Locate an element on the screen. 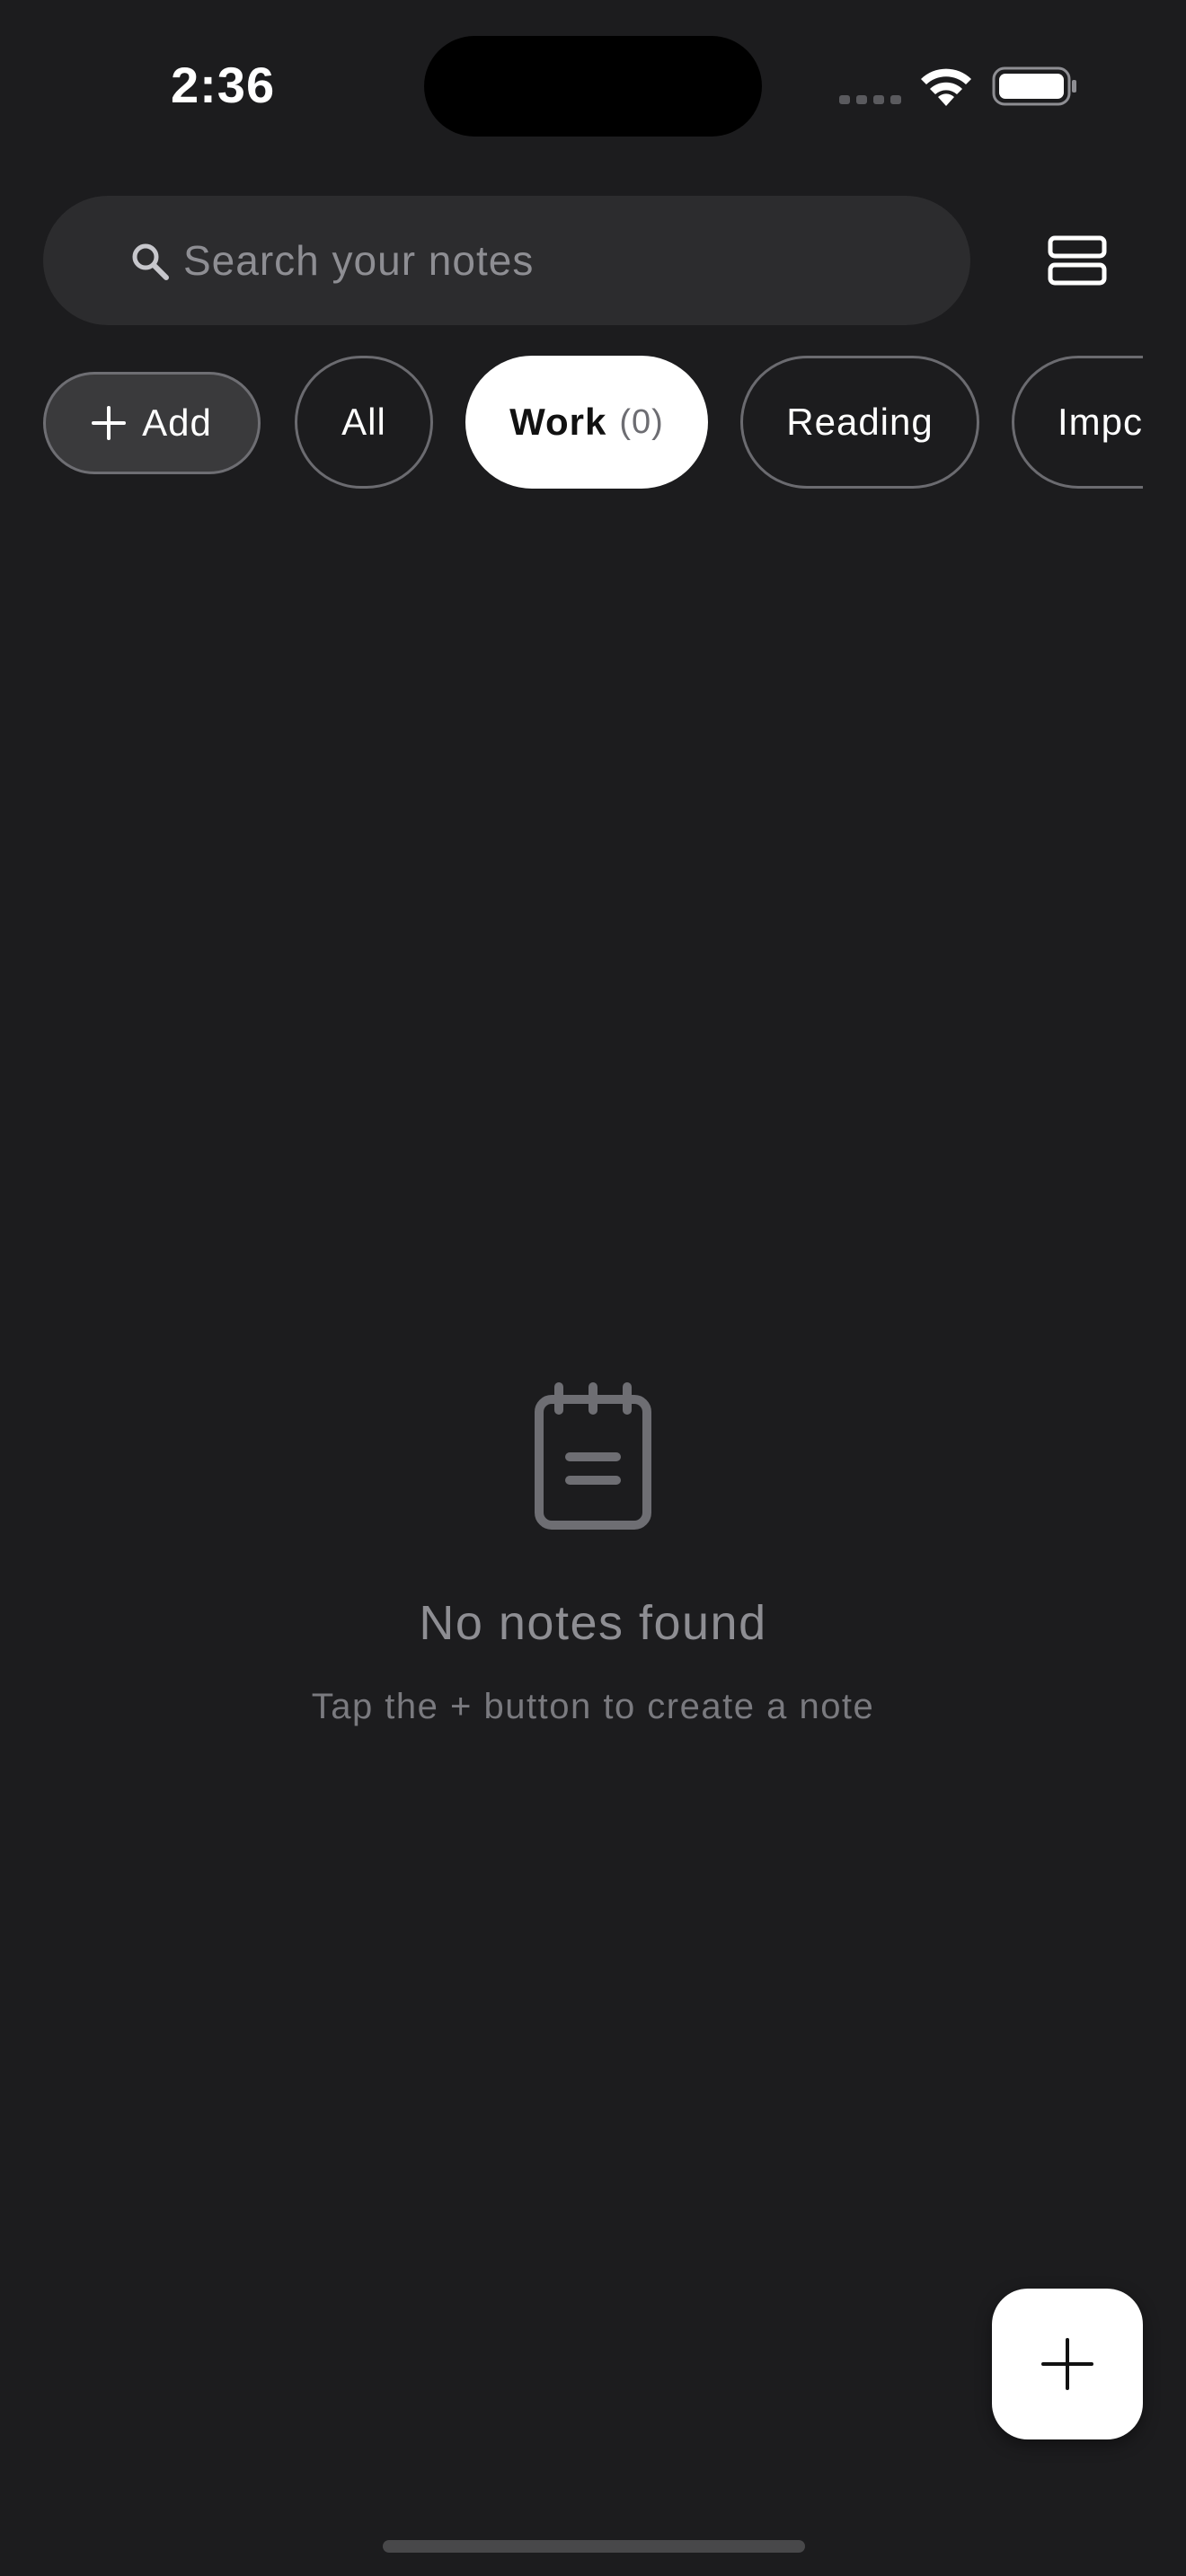 This screenshot has height=2576, width=1186. filter-chip-label: Impc is located at coordinates (1100, 422).